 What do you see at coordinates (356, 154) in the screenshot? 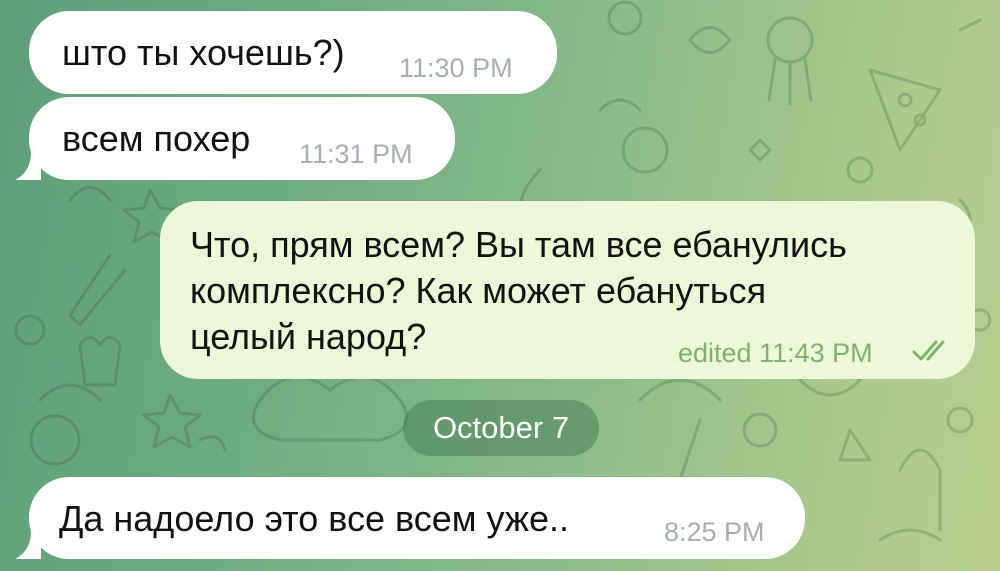
I see `message-time: 11:31 PM` at bounding box center [356, 154].